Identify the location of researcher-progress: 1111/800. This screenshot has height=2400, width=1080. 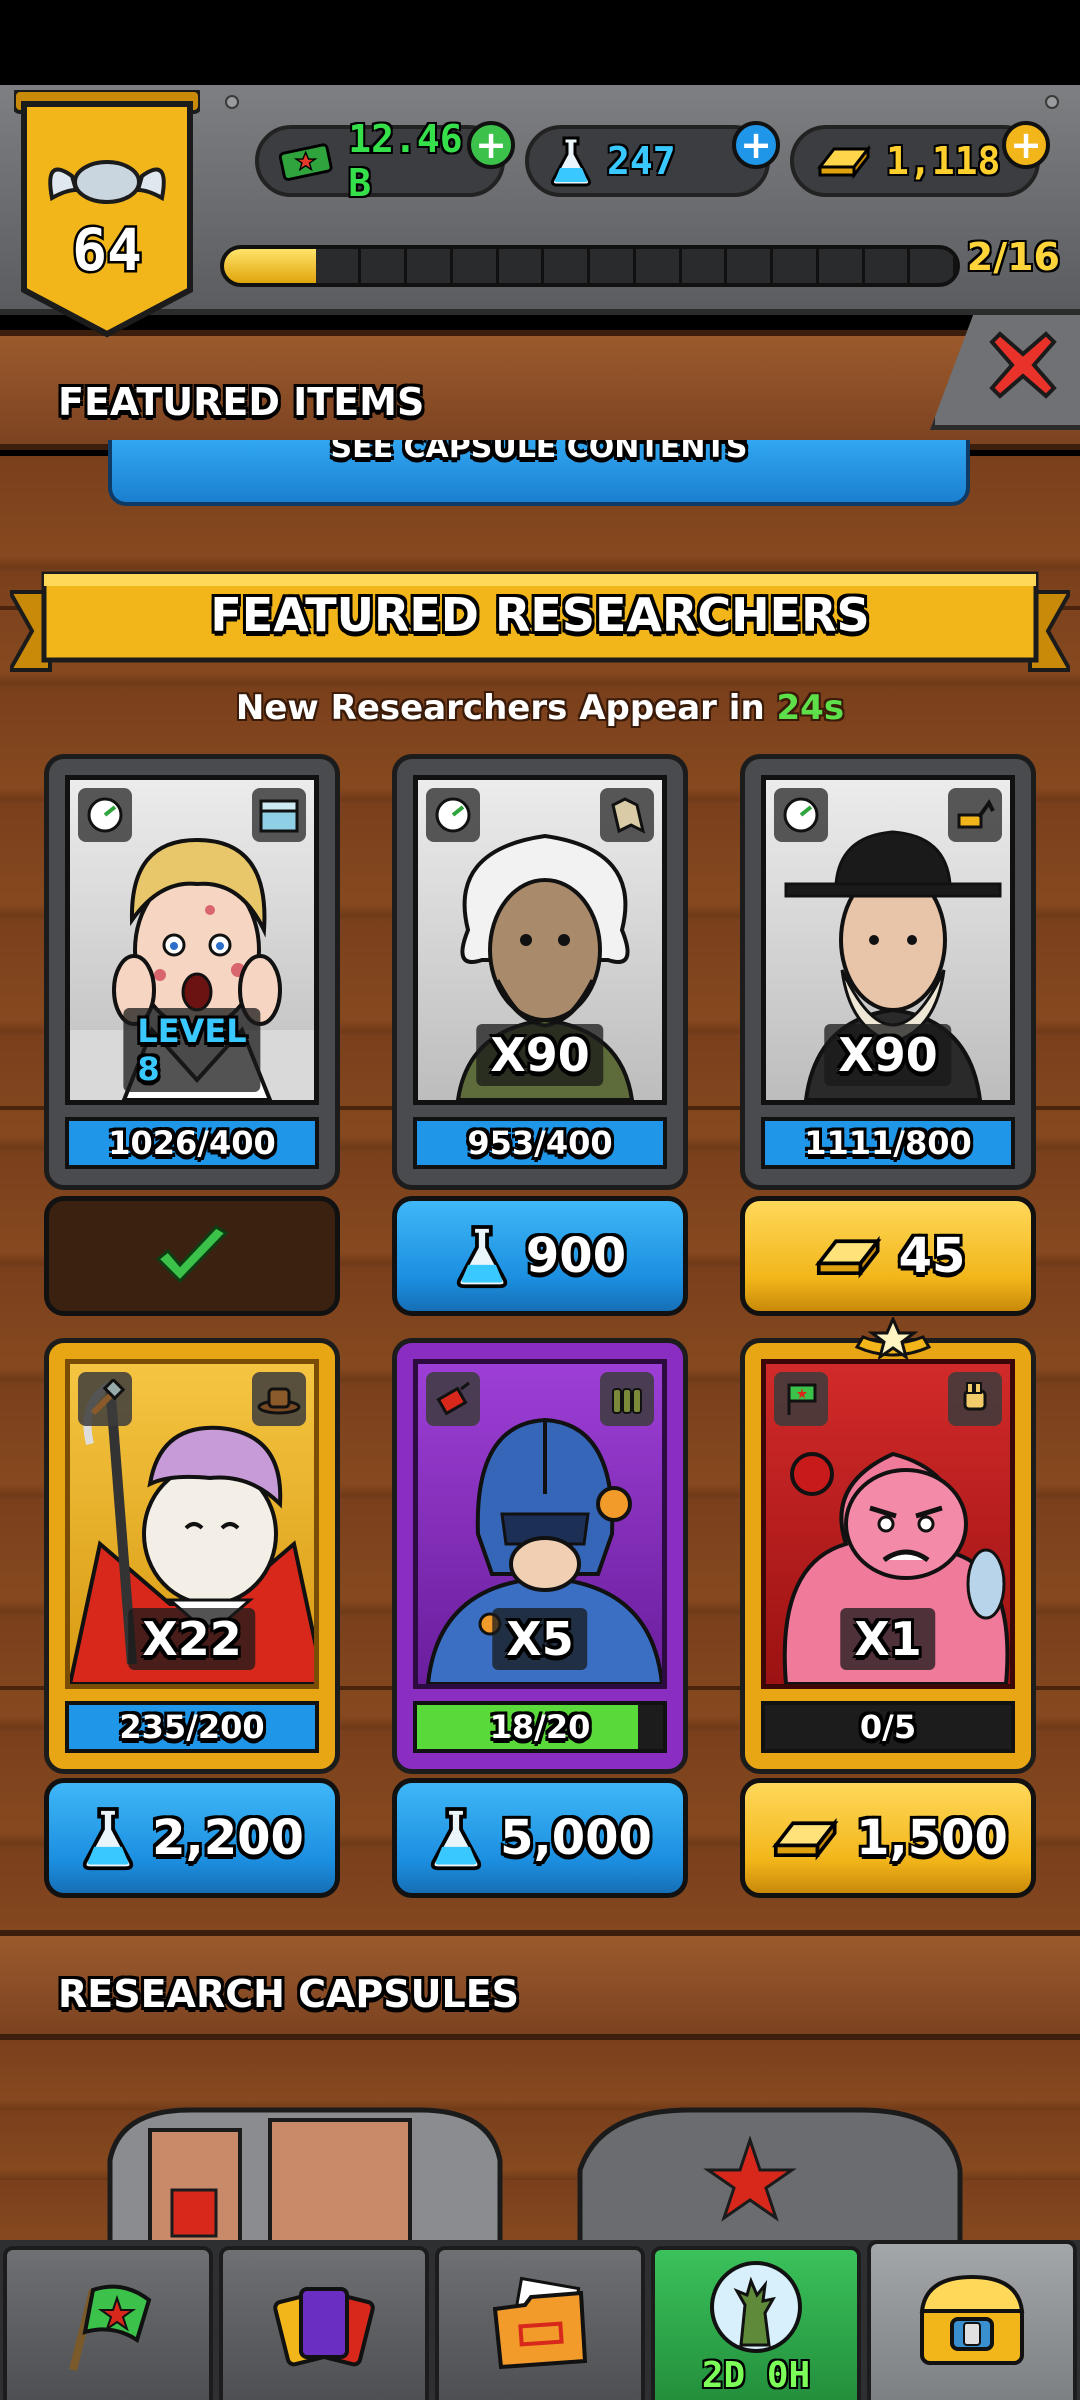
(888, 1143).